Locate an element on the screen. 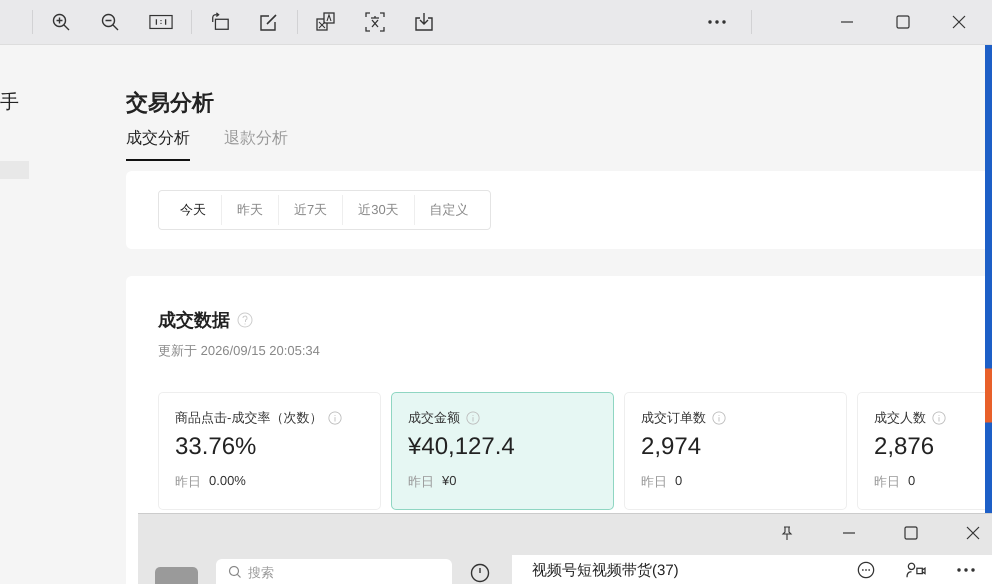 This screenshot has width=992, height=584. pin-icon is located at coordinates (787, 533).